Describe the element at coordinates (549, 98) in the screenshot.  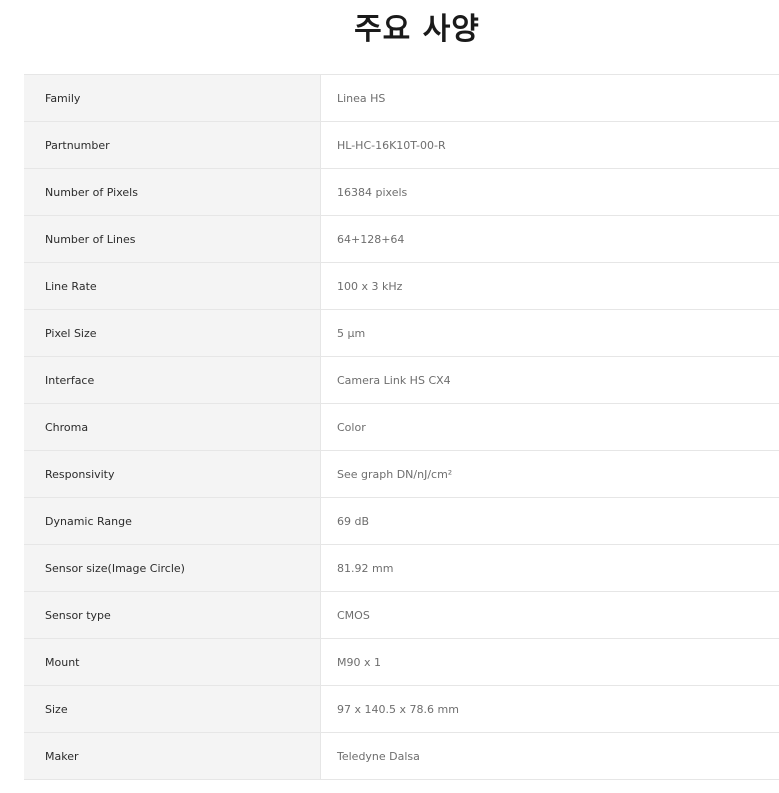
I see `spec-value: Linea HS` at that location.